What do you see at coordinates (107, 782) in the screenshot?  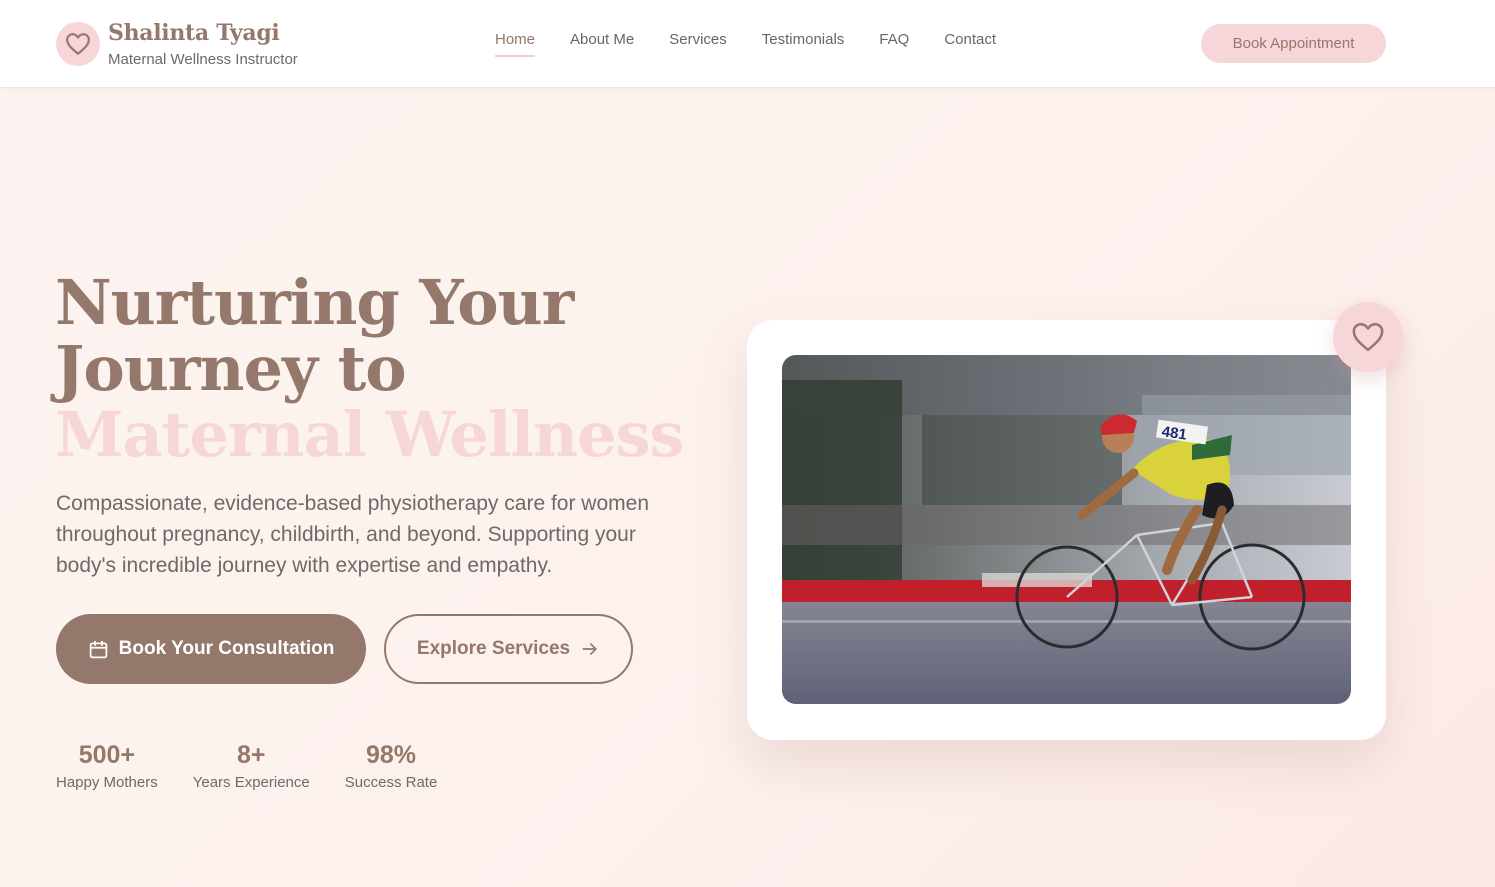 I see `stat-label: Happy Mothers` at bounding box center [107, 782].